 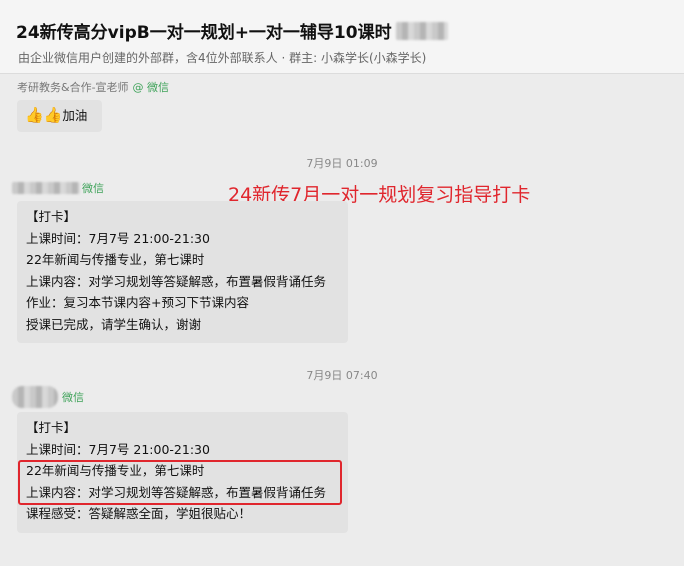 I want to click on title-row: 24新传高分vipB一对一规划+一对一辅导10课时, so click(x=232, y=30).